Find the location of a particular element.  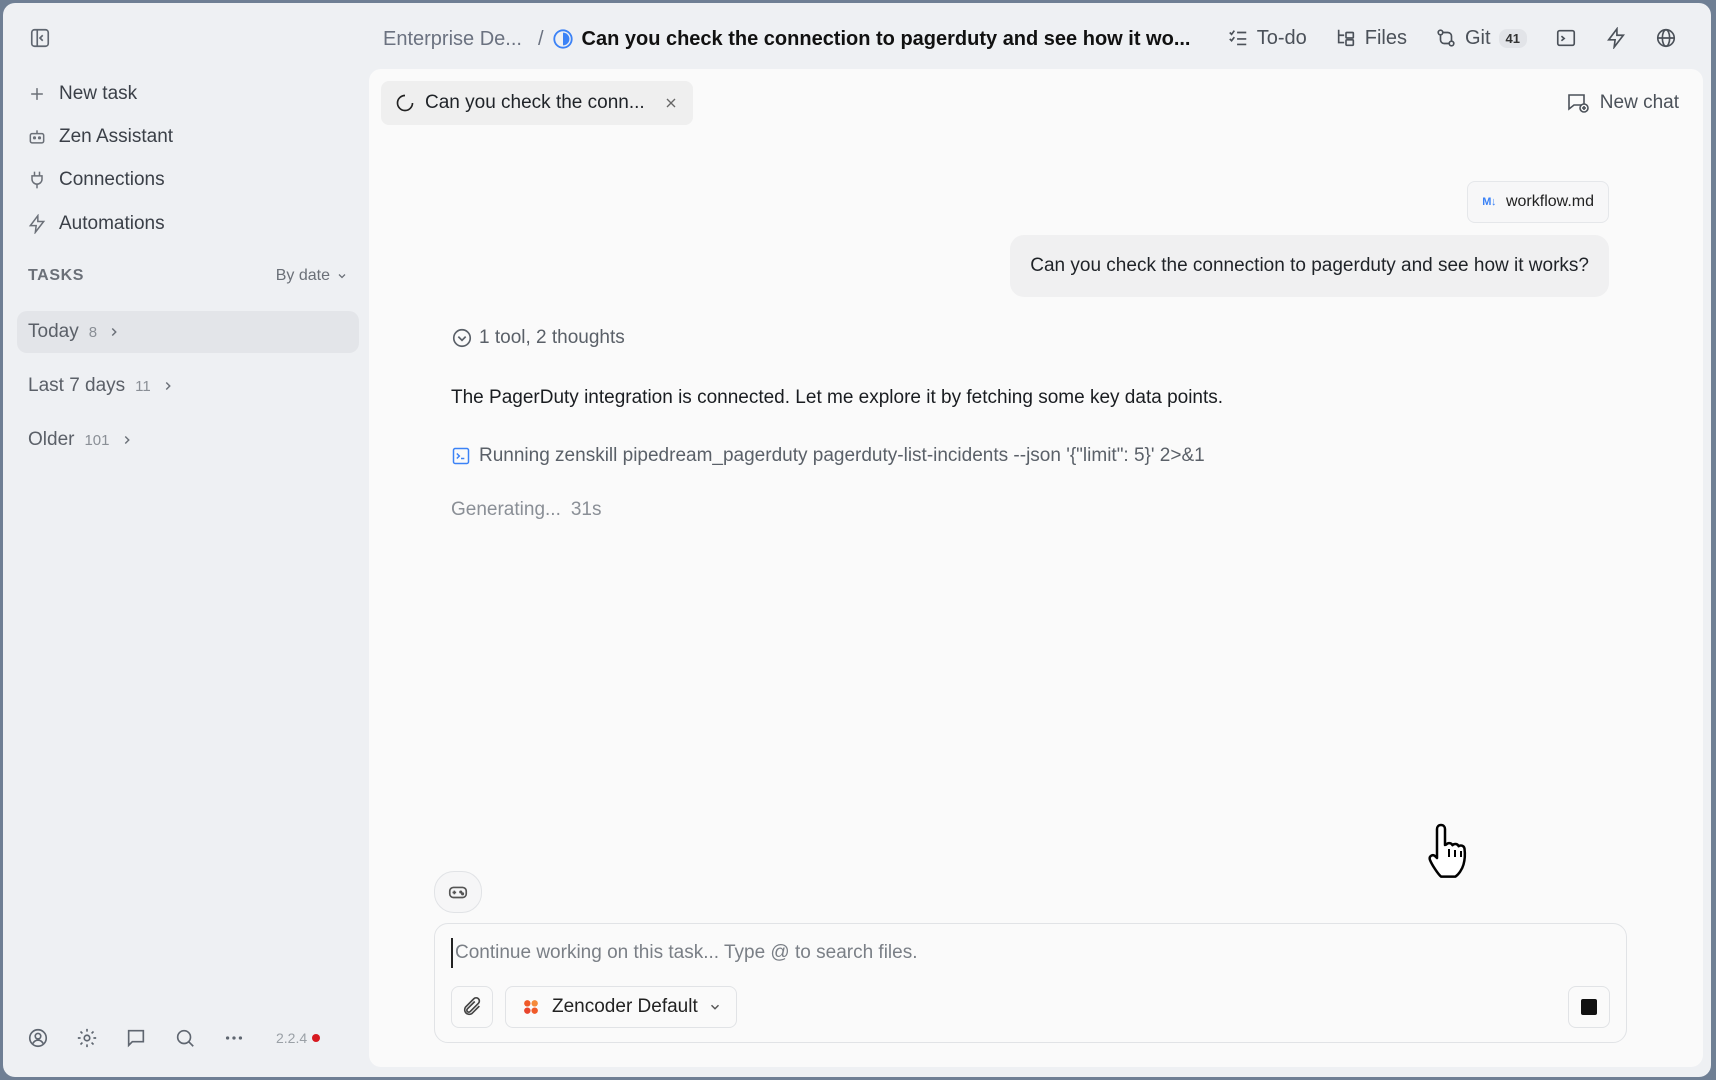

task-group-count: 101 is located at coordinates (97, 440).